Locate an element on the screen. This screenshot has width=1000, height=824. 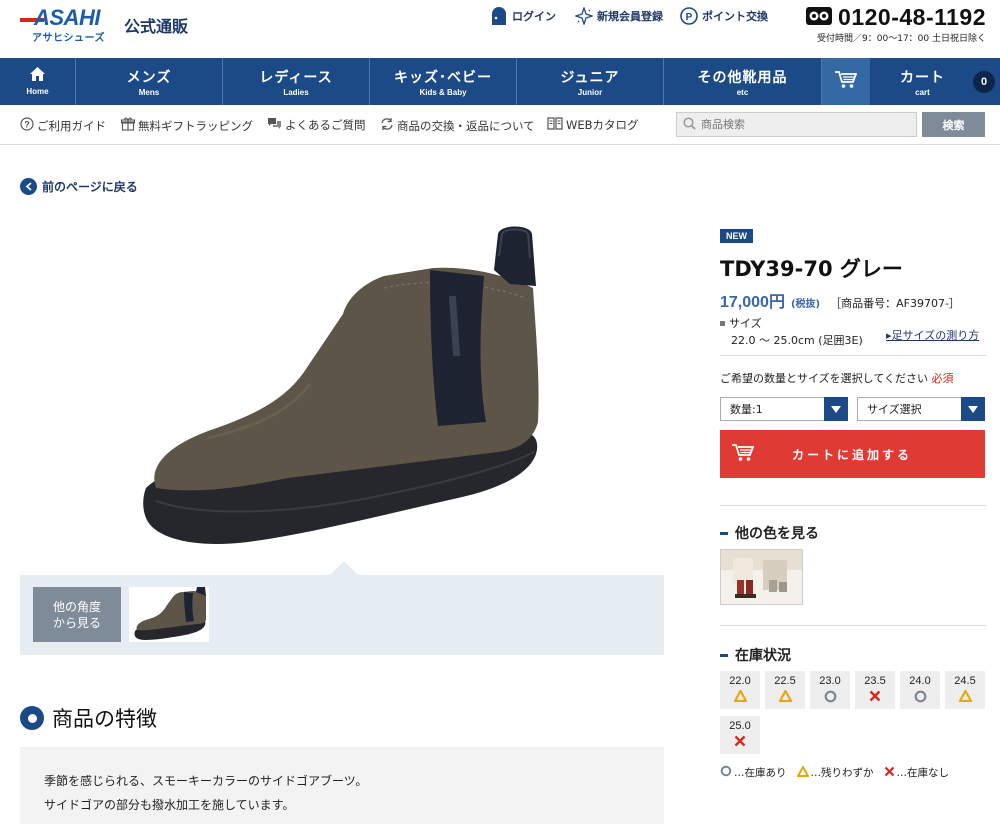
subnav-label: WEBカタログ is located at coordinates (602, 125).